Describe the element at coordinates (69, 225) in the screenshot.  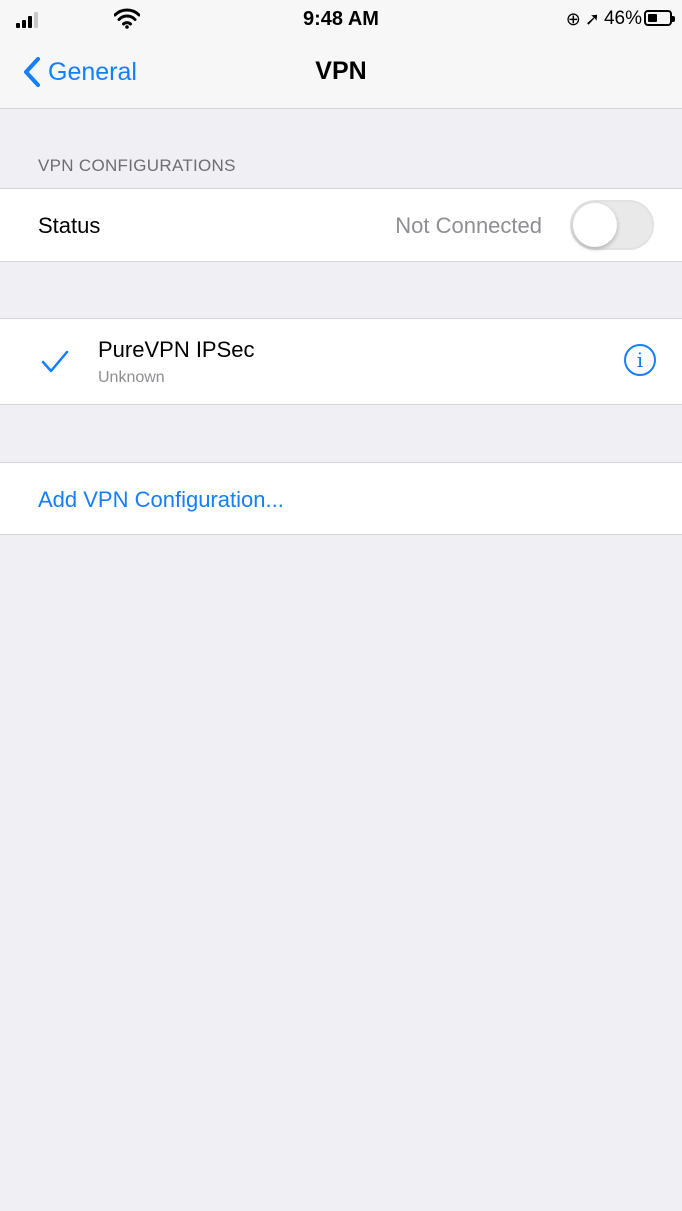
I see `status-label: Status` at that location.